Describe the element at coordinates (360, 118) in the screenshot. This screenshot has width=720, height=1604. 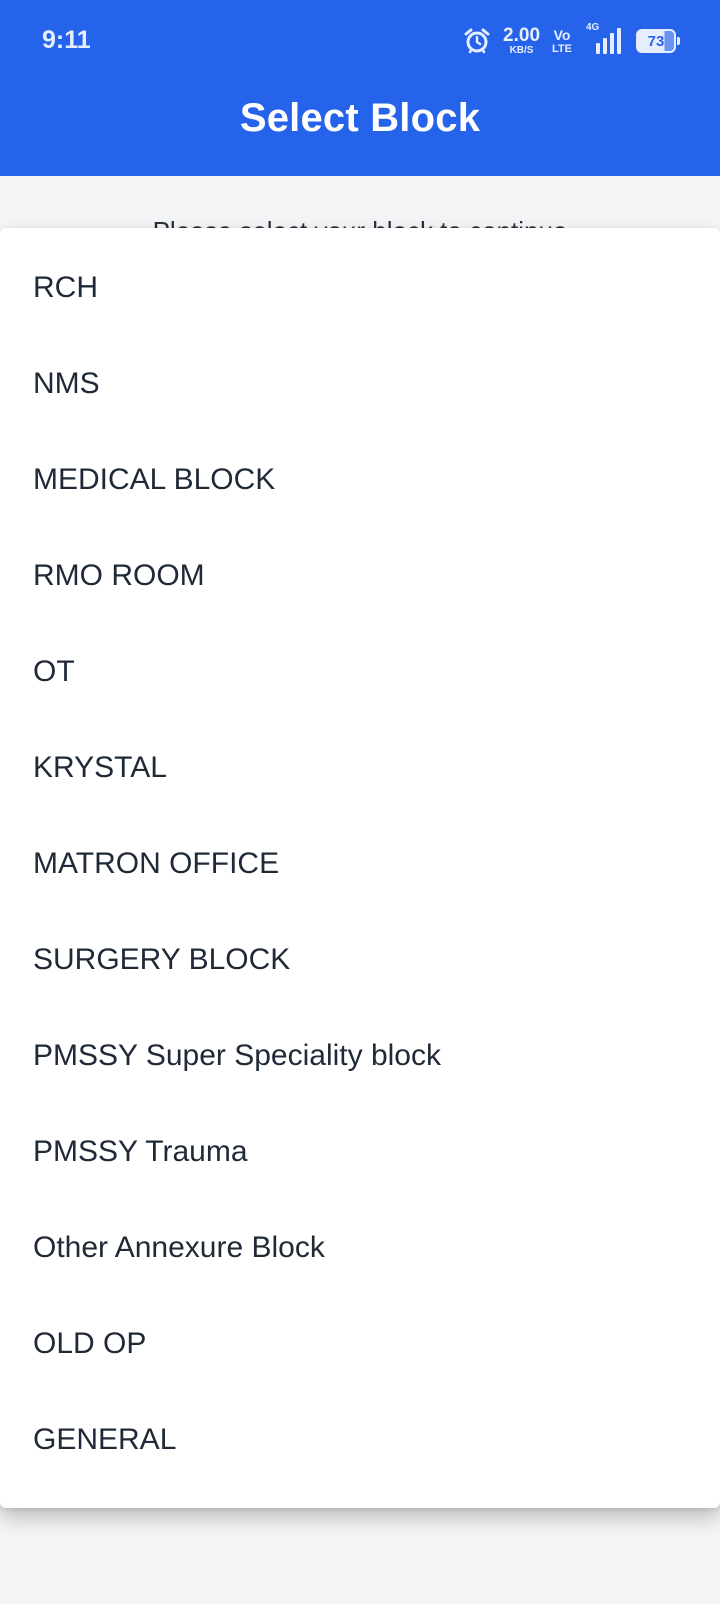
I see `page-title: Select Block` at that location.